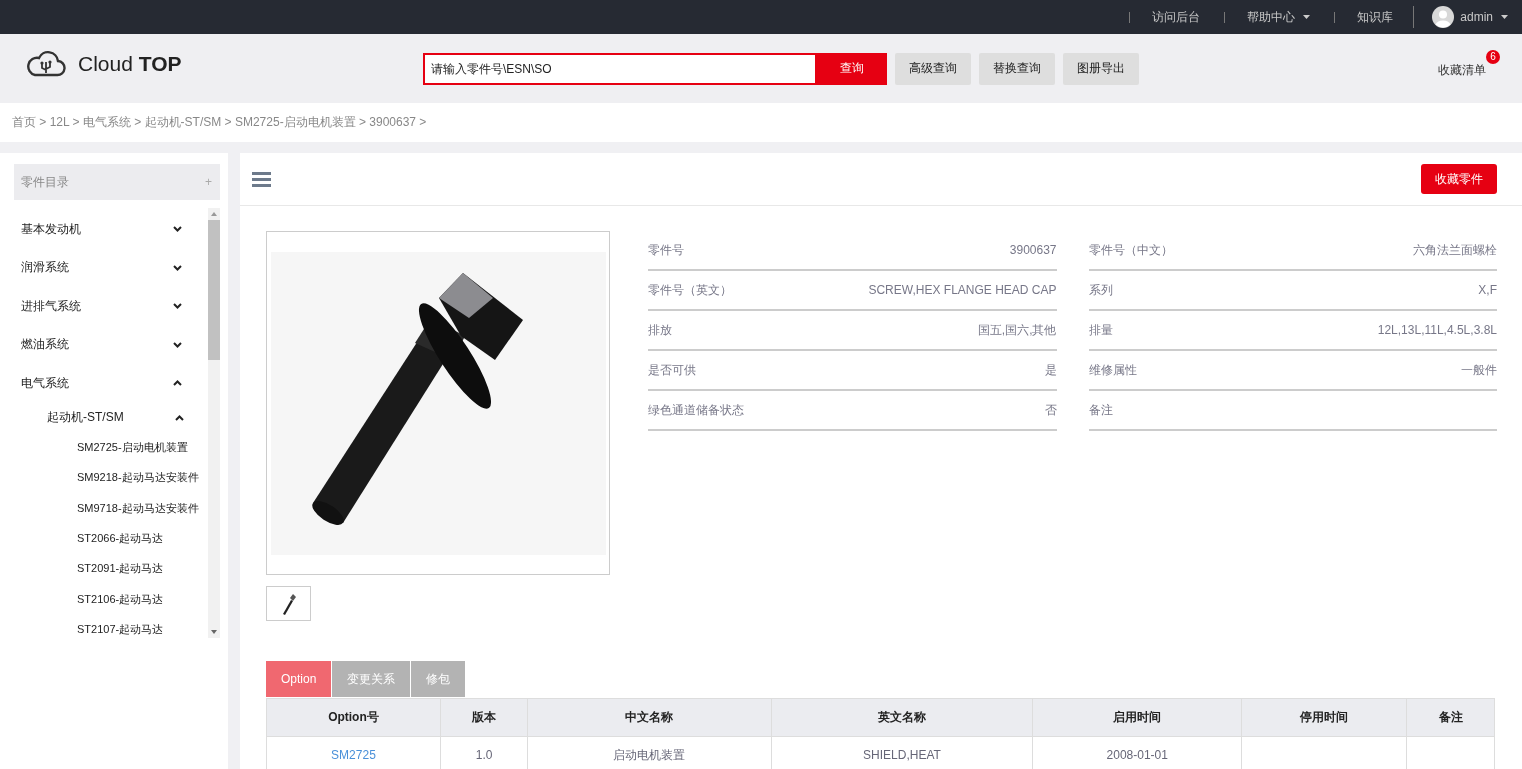 The image size is (1522, 769). Describe the element at coordinates (353, 717) in the screenshot. I see `column-header: Option号` at that location.